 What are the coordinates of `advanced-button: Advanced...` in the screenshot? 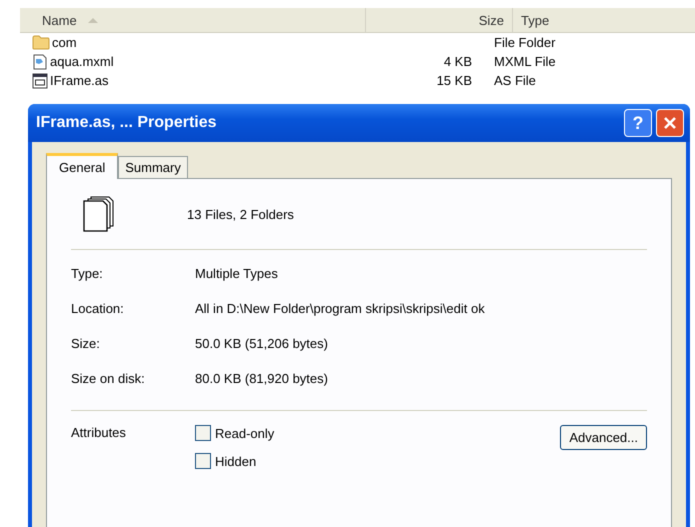 It's located at (603, 437).